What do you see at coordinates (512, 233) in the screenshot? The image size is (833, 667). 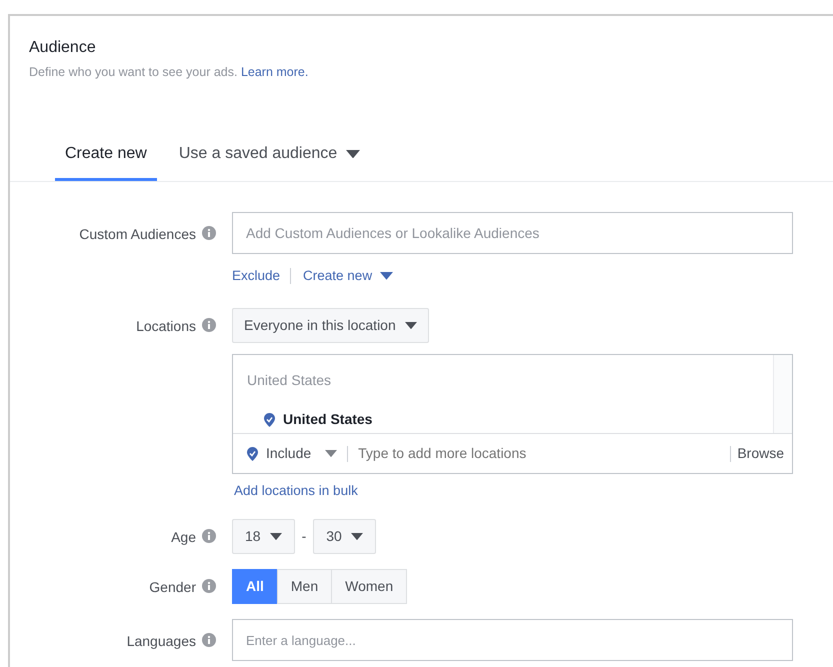 I see `custom-audiences-field: Add Custom Audiences or Lookalike Audiences` at bounding box center [512, 233].